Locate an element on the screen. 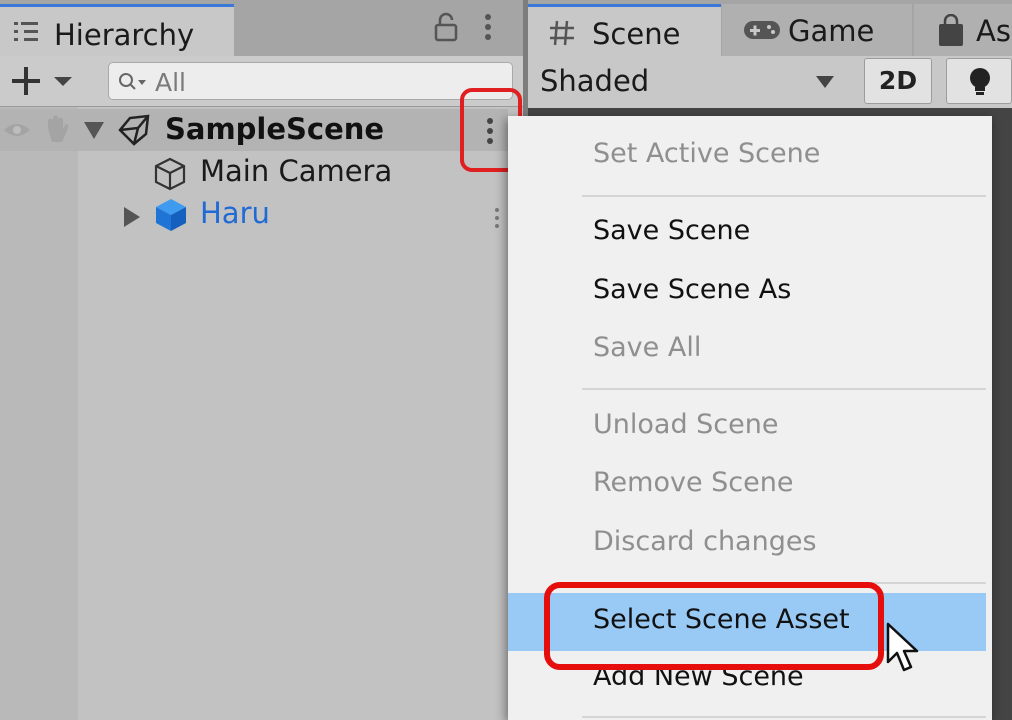 This screenshot has width=1012, height=720. expand-arrow-icon is located at coordinates (94, 130).